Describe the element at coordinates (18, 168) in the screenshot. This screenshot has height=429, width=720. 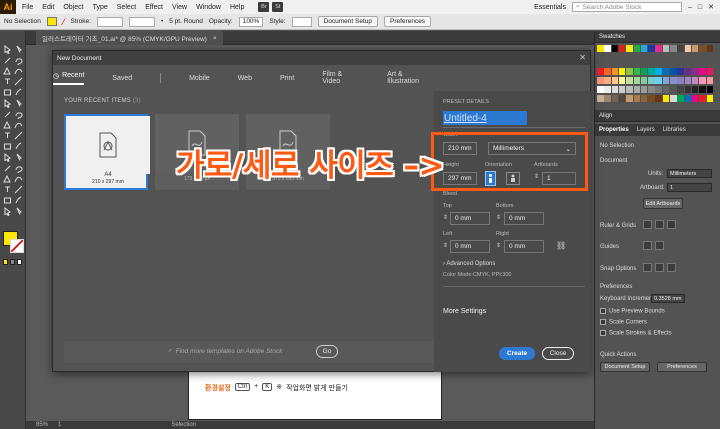
I see `eyedropper-tool-icon` at that location.